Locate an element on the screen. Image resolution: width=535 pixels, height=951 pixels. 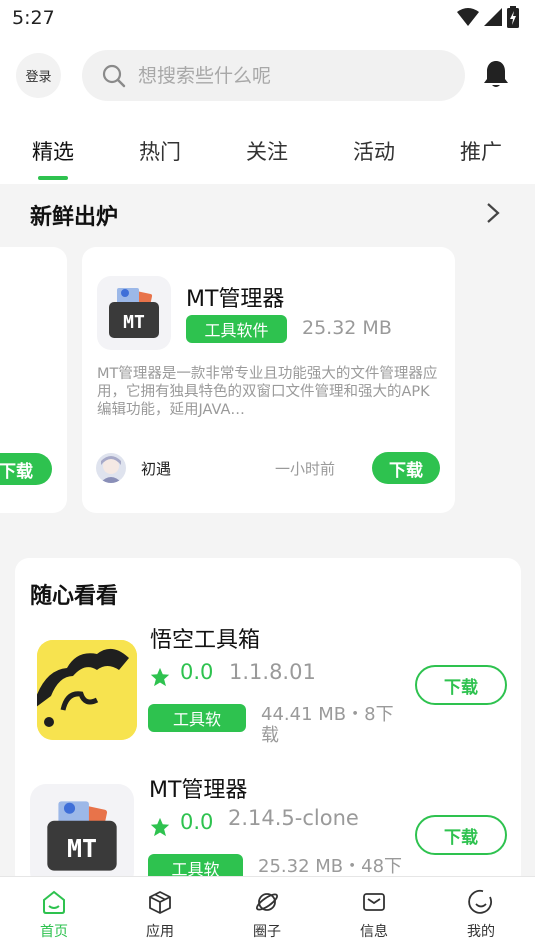
app-size-wrap: 载 is located at coordinates (270, 735).